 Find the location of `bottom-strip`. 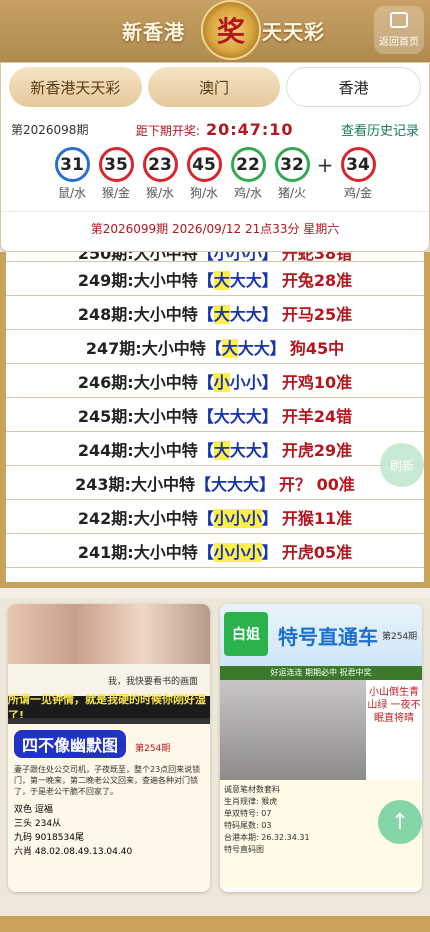

bottom-strip is located at coordinates (215, 924).